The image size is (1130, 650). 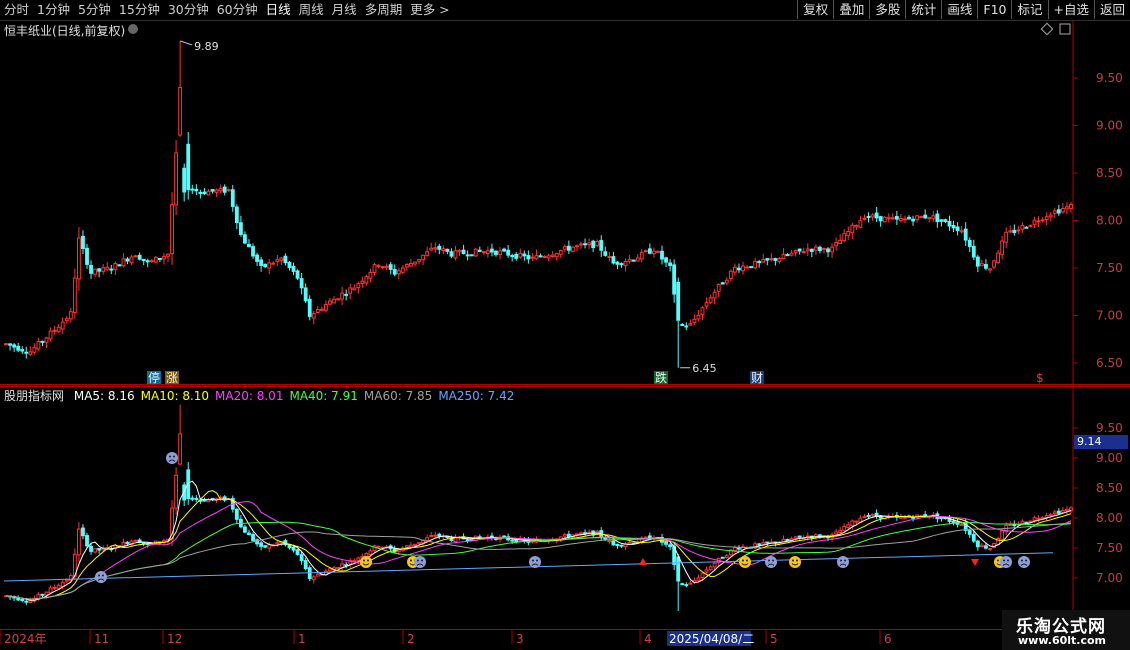 What do you see at coordinates (851, 9) in the screenshot?
I see `toolbar-button-1: 叠加` at bounding box center [851, 9].